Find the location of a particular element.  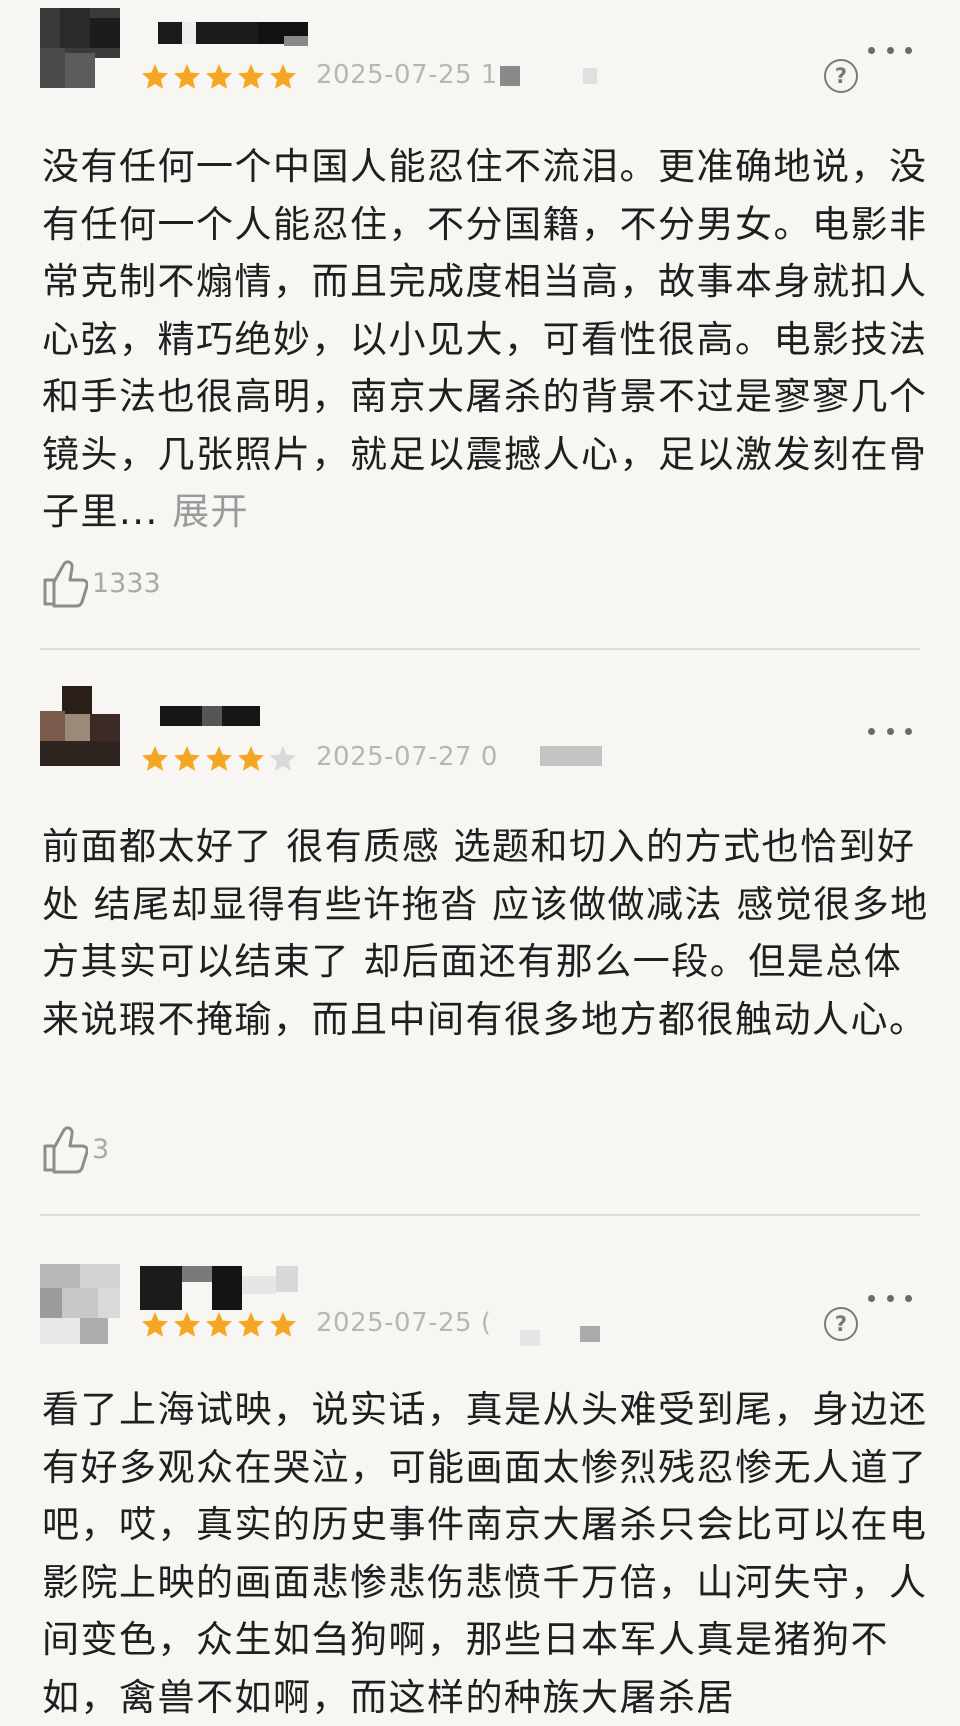

like-button: 1333 is located at coordinates (100, 583).